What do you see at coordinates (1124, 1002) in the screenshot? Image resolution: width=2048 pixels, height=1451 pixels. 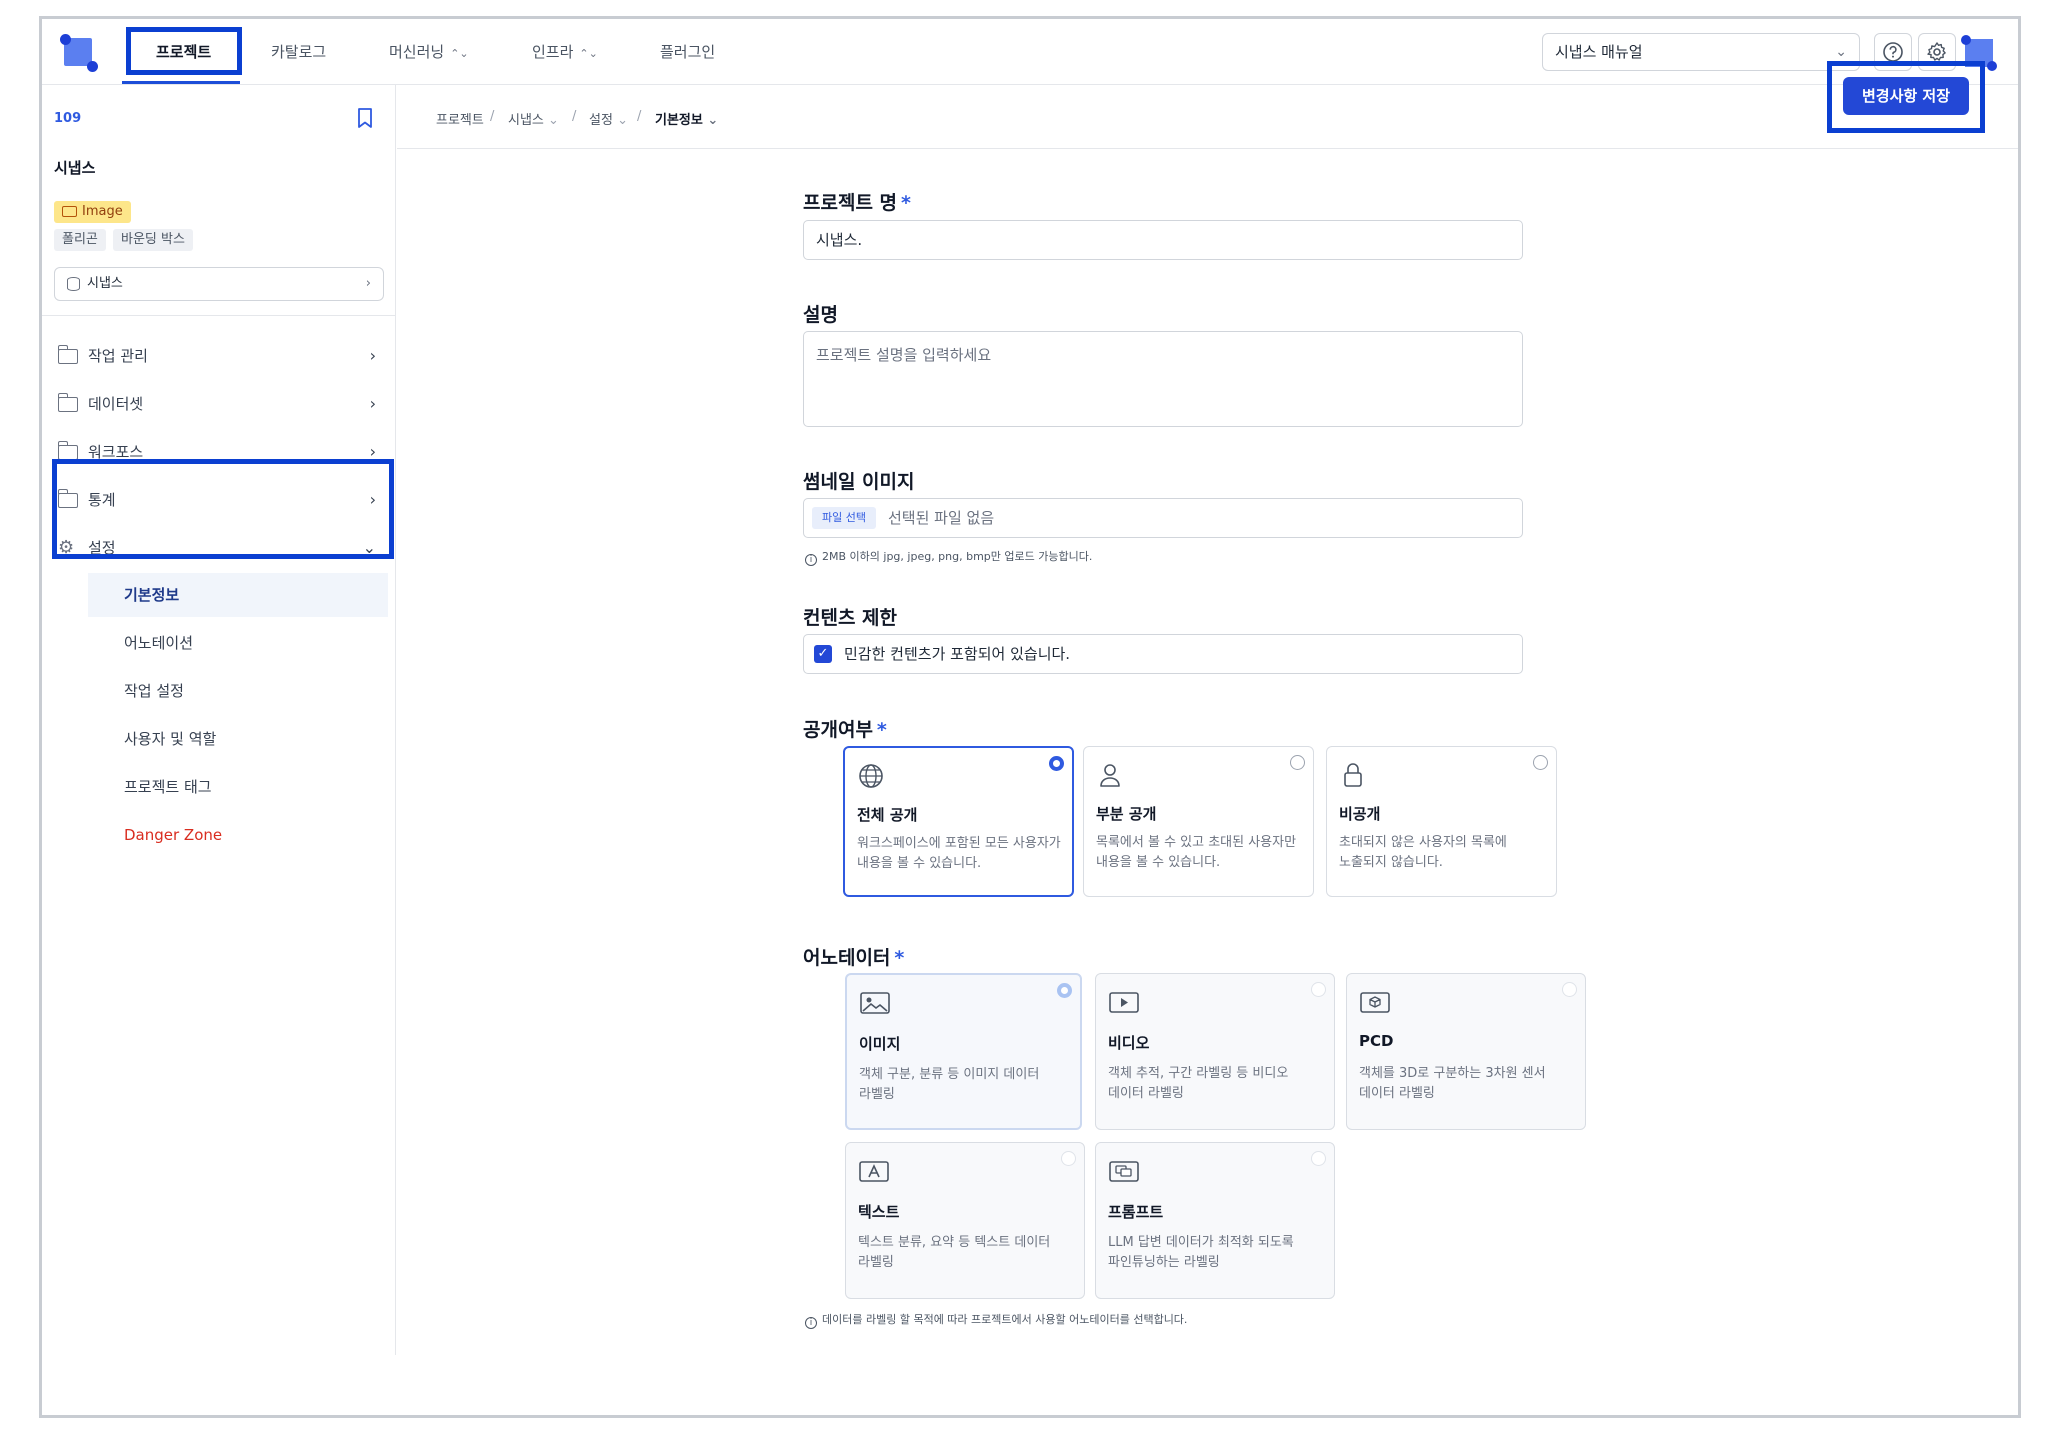 I see `video-icon` at bounding box center [1124, 1002].